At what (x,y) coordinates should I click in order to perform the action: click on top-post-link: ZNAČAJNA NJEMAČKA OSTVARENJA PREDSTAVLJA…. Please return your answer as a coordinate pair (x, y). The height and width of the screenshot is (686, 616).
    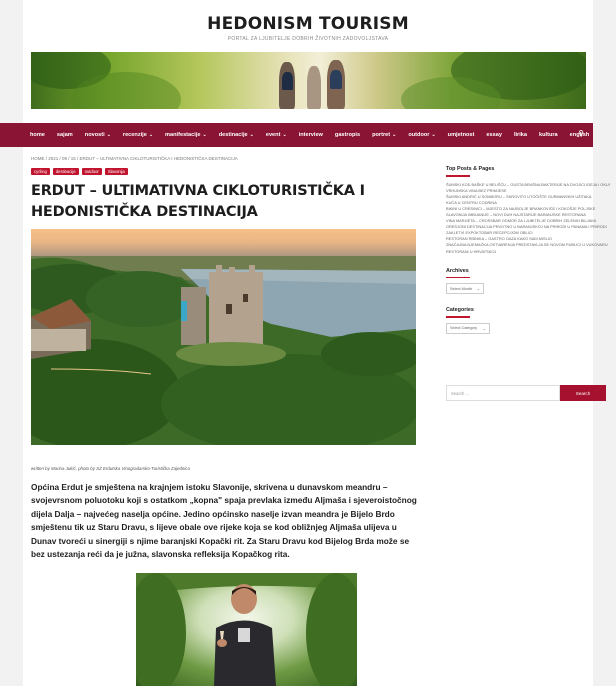
    Looking at the image, I should click on (528, 245).